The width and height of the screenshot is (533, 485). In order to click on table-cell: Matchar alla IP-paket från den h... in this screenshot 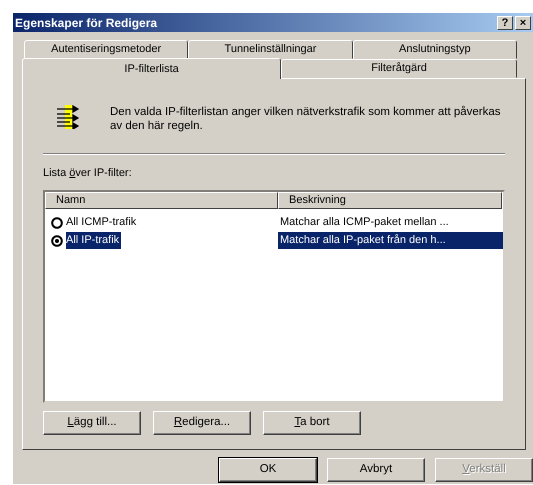, I will do `click(390, 240)`.